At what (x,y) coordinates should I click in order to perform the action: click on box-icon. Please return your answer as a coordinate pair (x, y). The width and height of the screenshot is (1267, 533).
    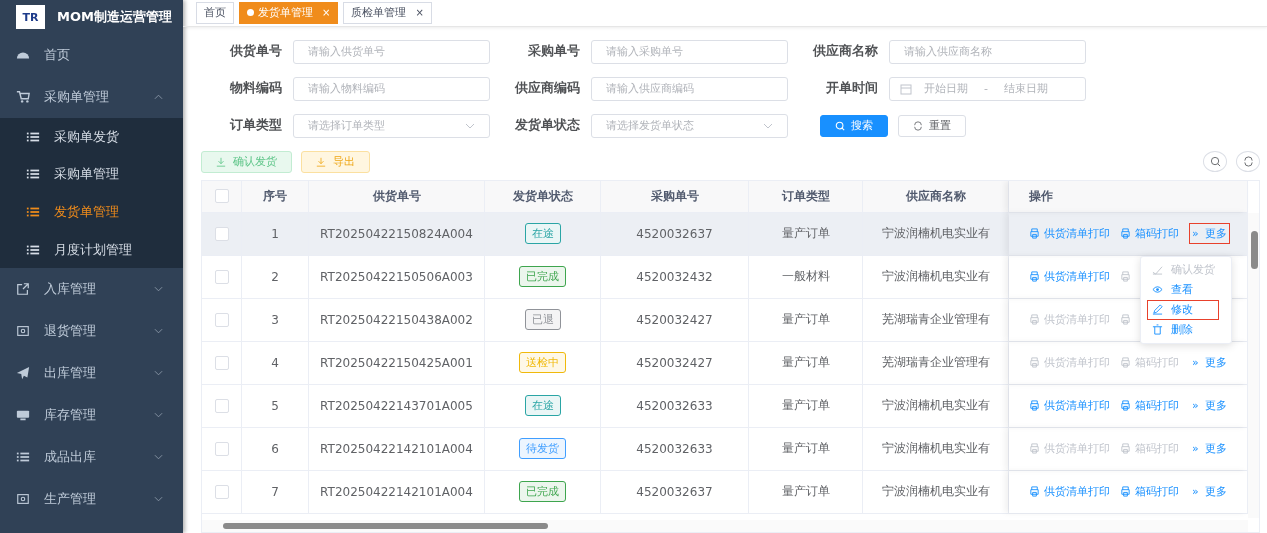
    Looking at the image, I should click on (23, 499).